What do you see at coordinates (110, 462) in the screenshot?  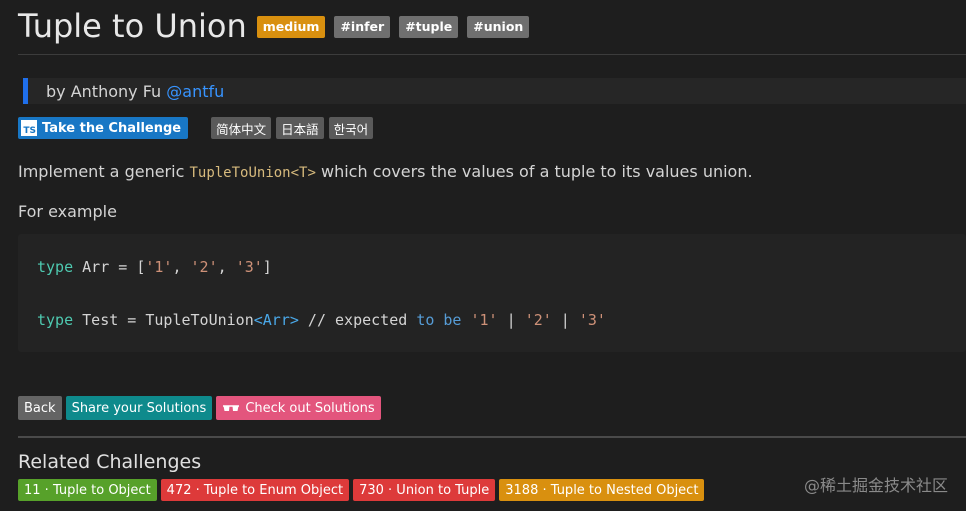 I see `related-challenges-title: Related Challenges` at bounding box center [110, 462].